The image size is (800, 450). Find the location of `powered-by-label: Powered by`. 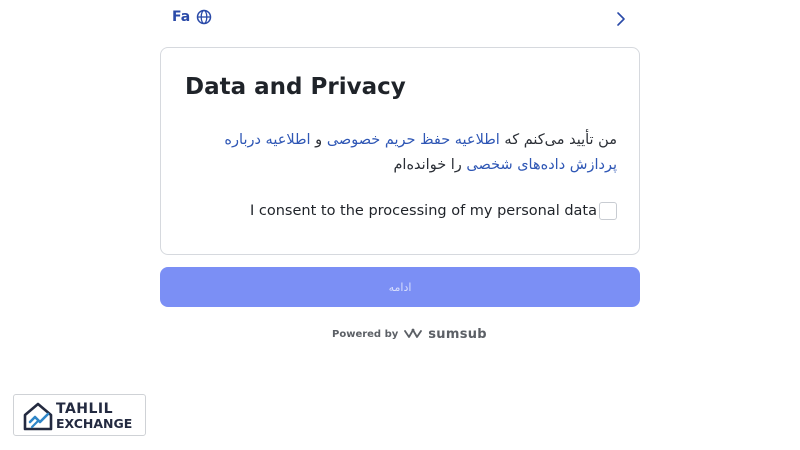

powered-by-label: Powered by is located at coordinates (365, 334).